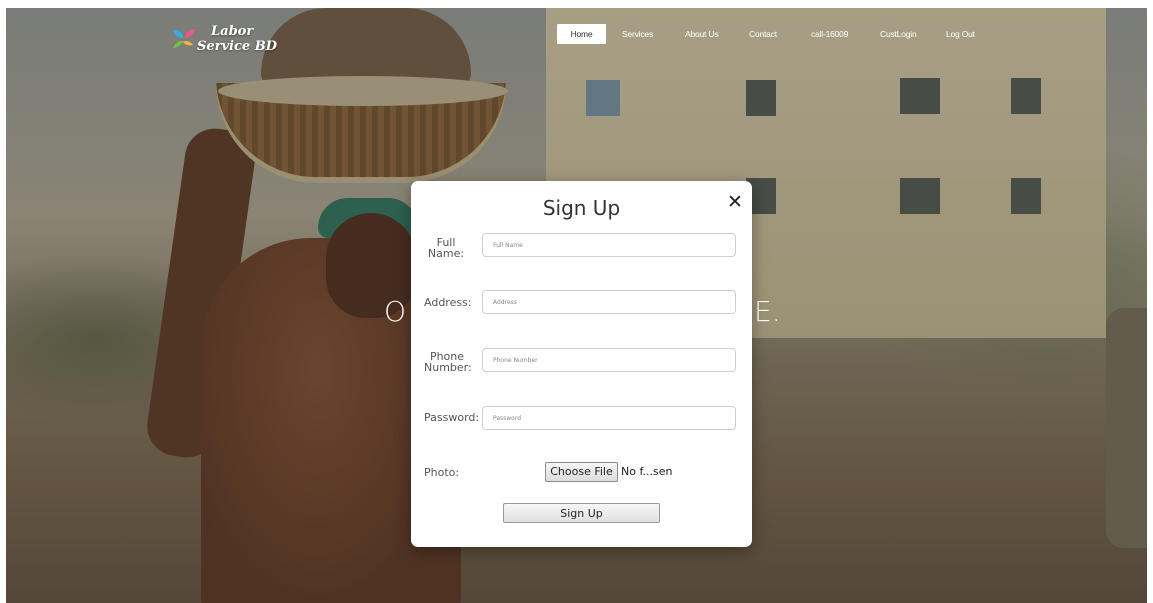 The width and height of the screenshot is (1153, 603). Describe the element at coordinates (581, 472) in the screenshot. I see `choose-file-button: Choose File` at that location.